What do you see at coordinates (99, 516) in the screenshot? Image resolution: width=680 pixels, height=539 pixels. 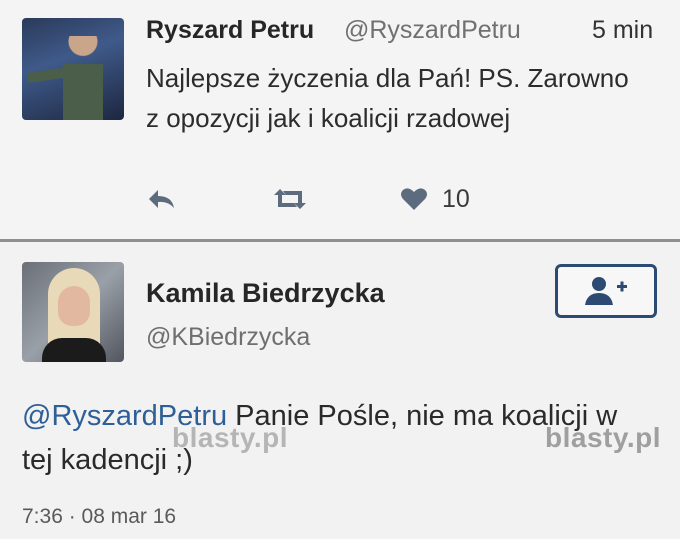 I see `tweet-date: 7:36 · 08 mar 16` at bounding box center [99, 516].